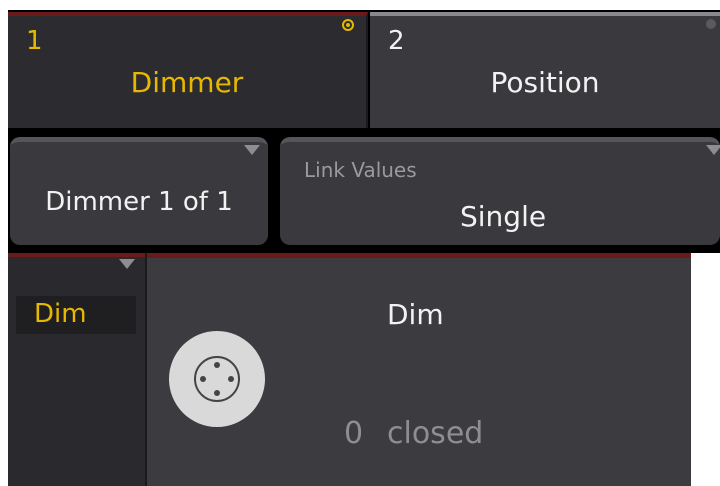 The width and height of the screenshot is (720, 486). What do you see at coordinates (139, 202) in the screenshot?
I see `feature-select-label: Dimmer 1 of 1` at bounding box center [139, 202].